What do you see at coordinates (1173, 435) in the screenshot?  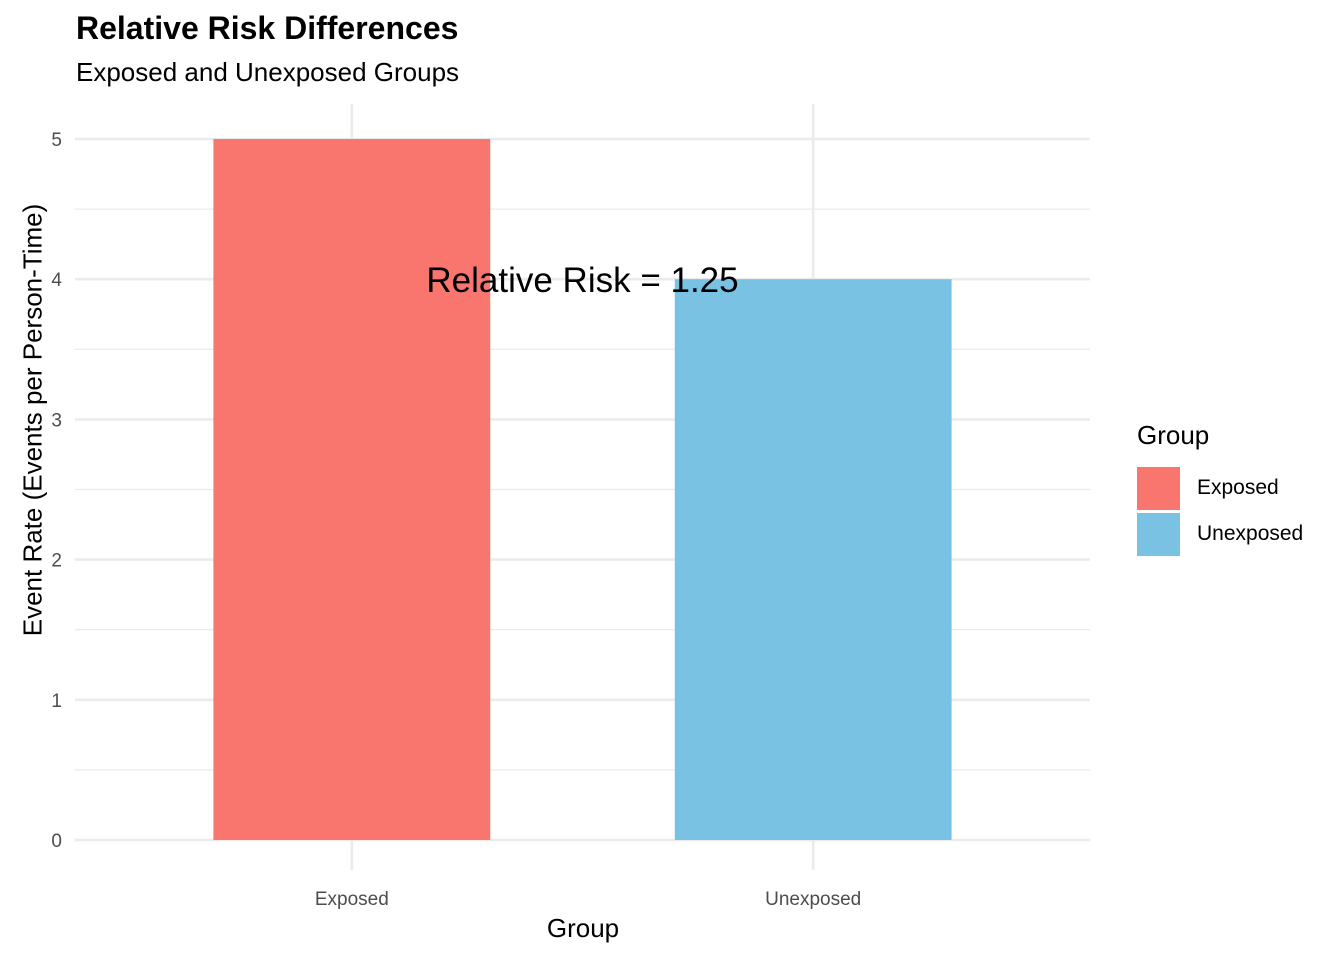 I see `legend-title: Group` at bounding box center [1173, 435].